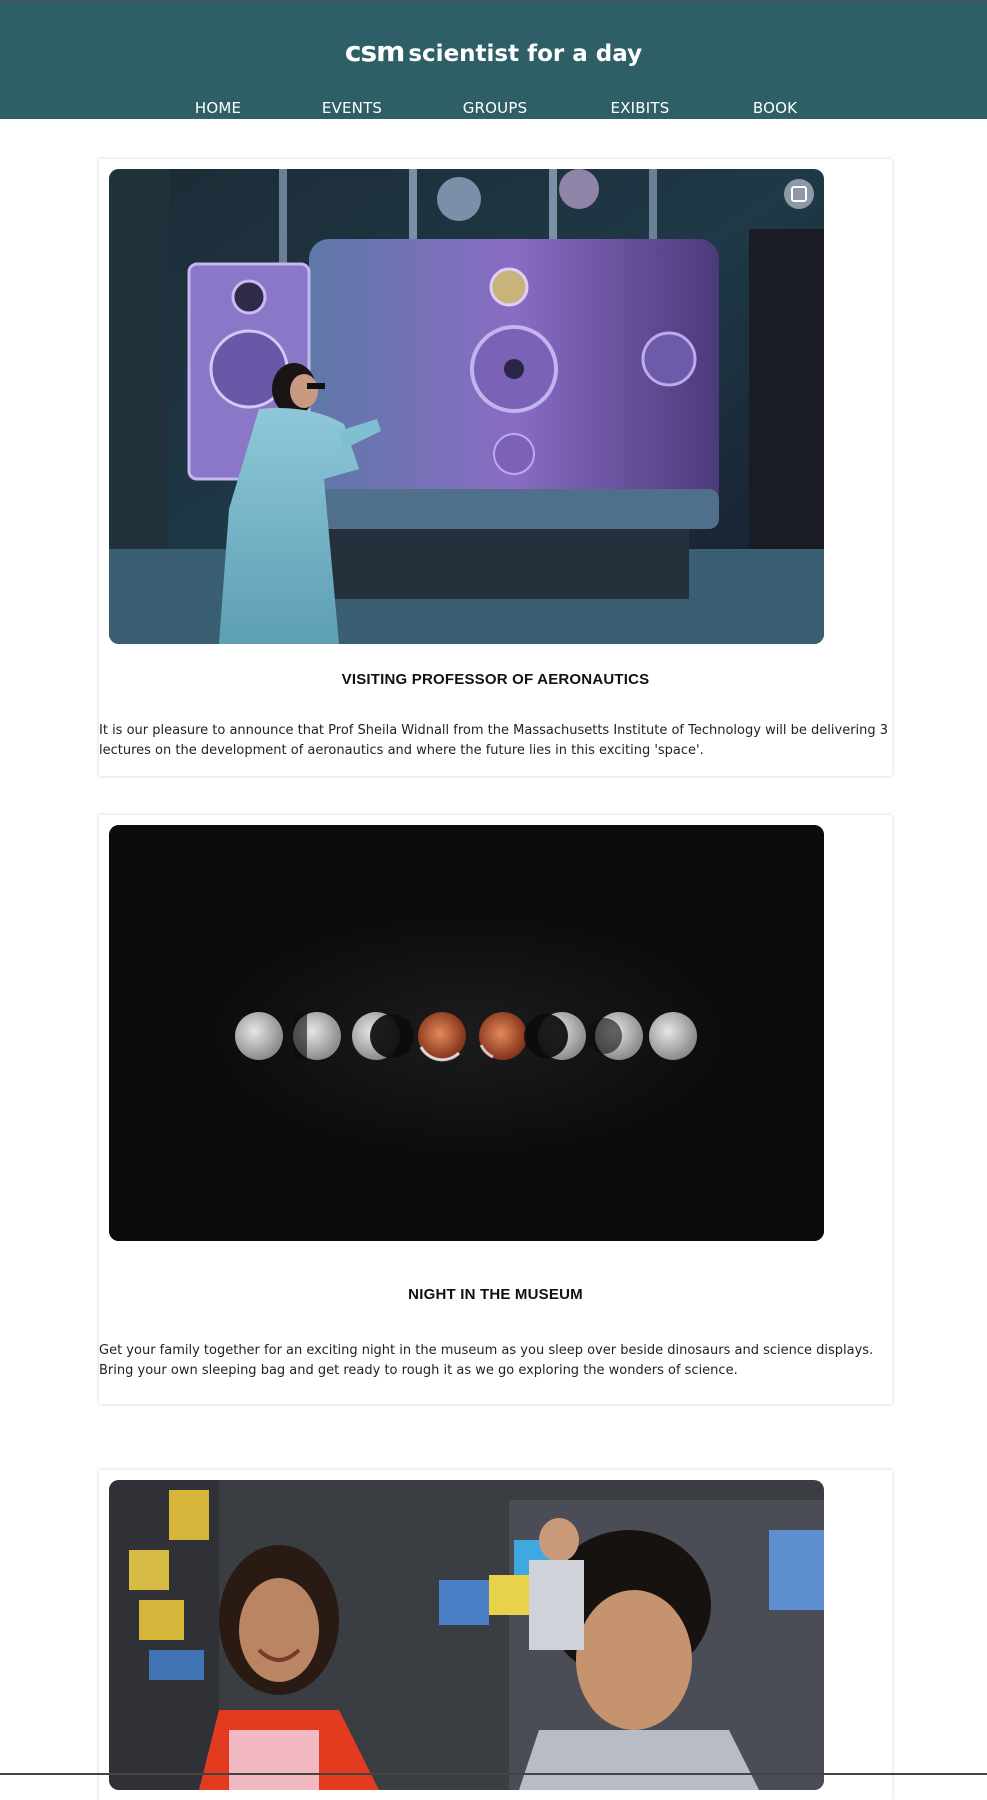 The width and height of the screenshot is (987, 1800). Describe the element at coordinates (495, 1294) in the screenshot. I see `event-title: NIGHT IN THE MUSEUM` at that location.